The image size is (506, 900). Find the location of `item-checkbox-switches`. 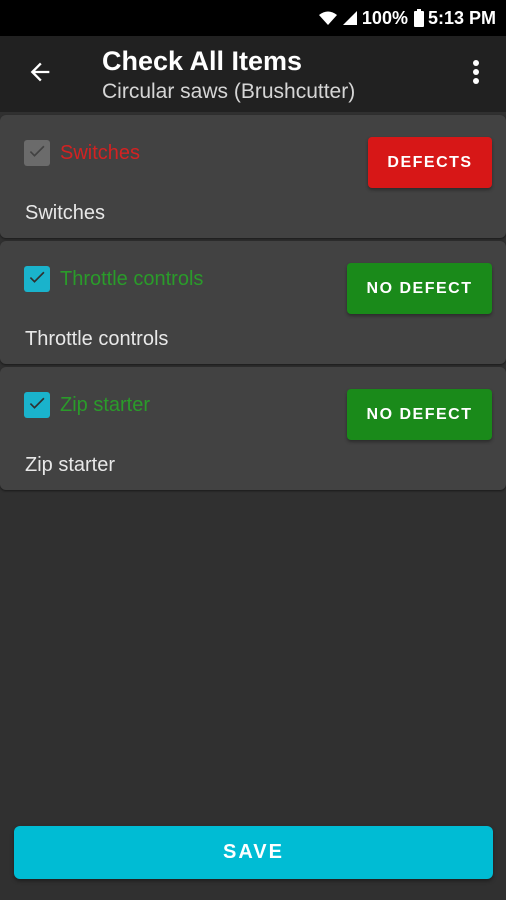

item-checkbox-switches is located at coordinates (37, 153).